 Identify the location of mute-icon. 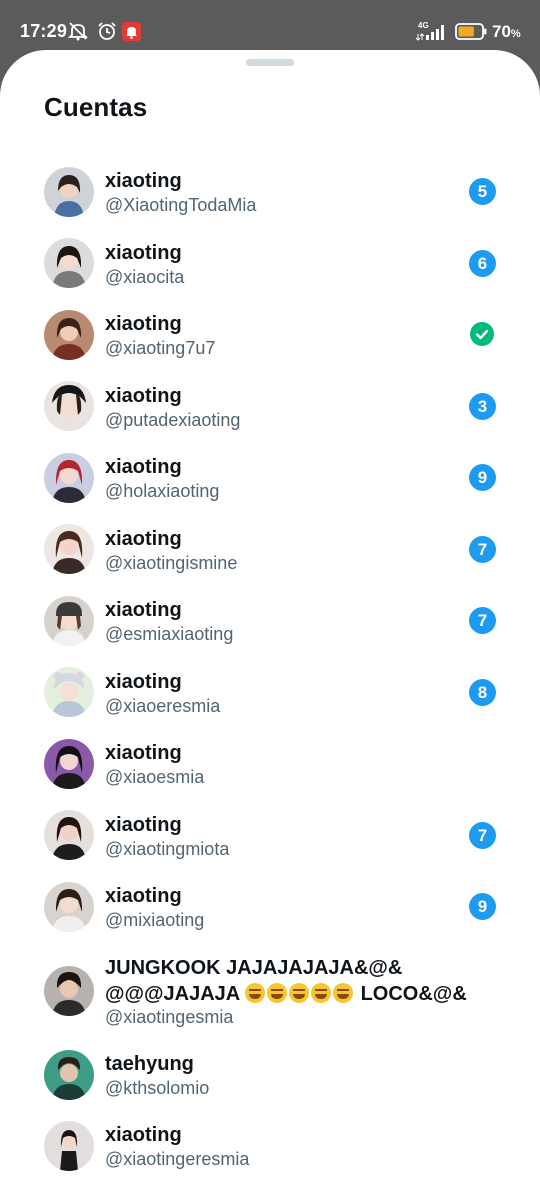
(78, 31).